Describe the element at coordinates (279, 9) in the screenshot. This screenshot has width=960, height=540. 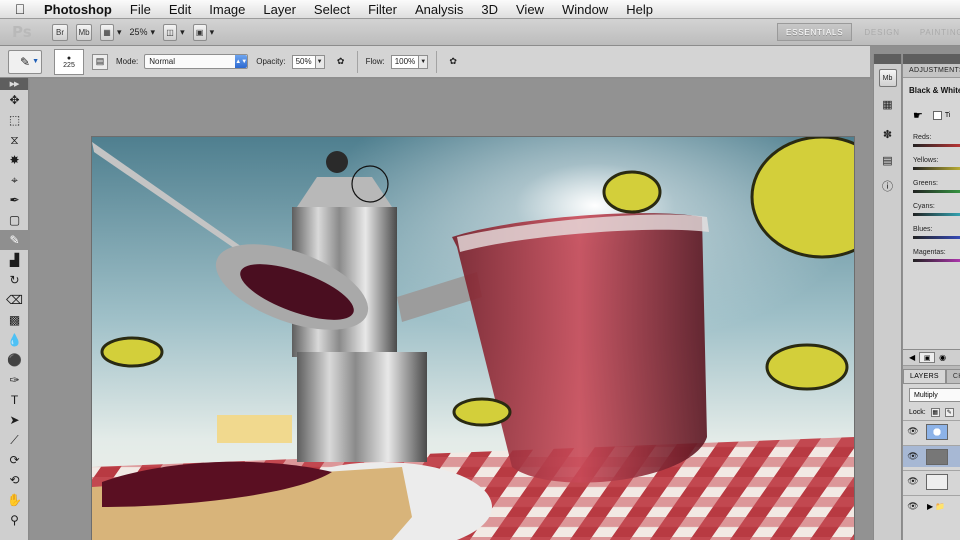
I see `menu-layer: Layer` at that location.